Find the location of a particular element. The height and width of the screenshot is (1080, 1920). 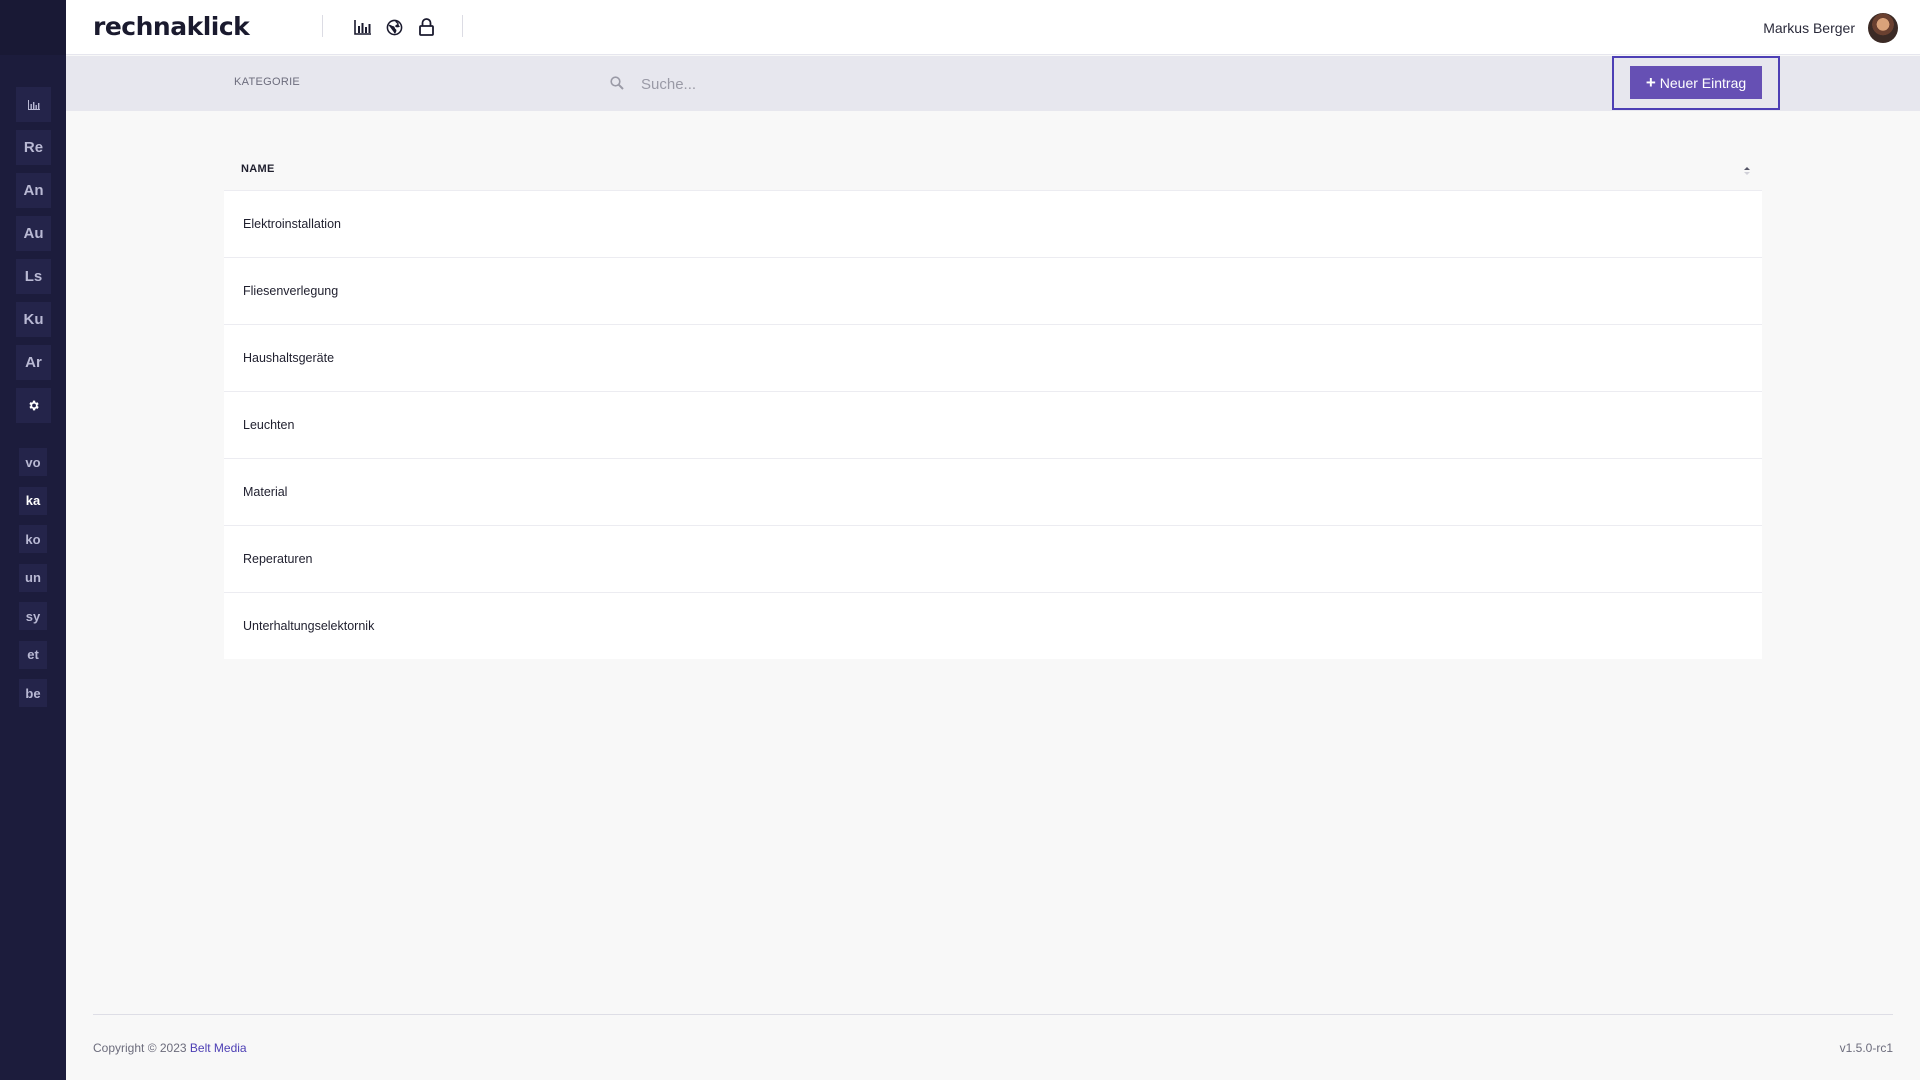

table-row: Haushaltsgeräte is located at coordinates (993, 357).